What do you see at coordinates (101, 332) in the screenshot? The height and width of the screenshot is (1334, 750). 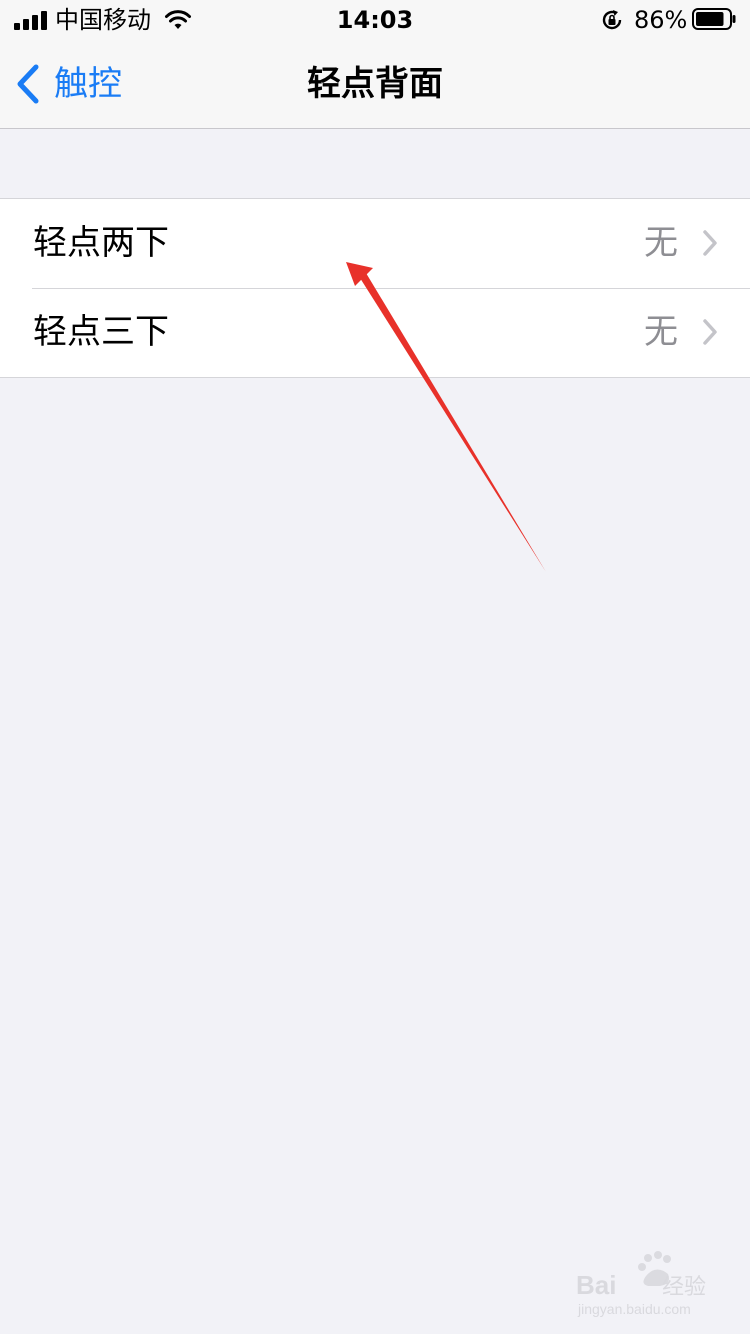 I see `list-item-label: 轻点三下` at bounding box center [101, 332].